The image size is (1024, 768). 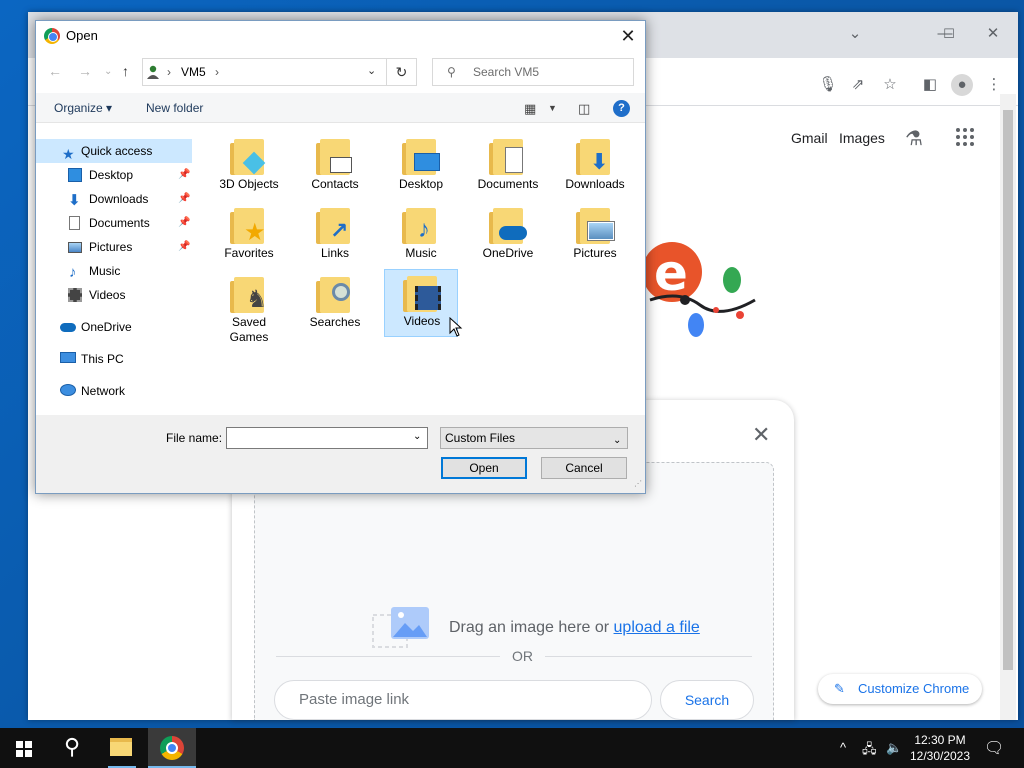 What do you see at coordinates (508, 226) in the screenshot?
I see `onedrive-folder-icon` at bounding box center [508, 226].